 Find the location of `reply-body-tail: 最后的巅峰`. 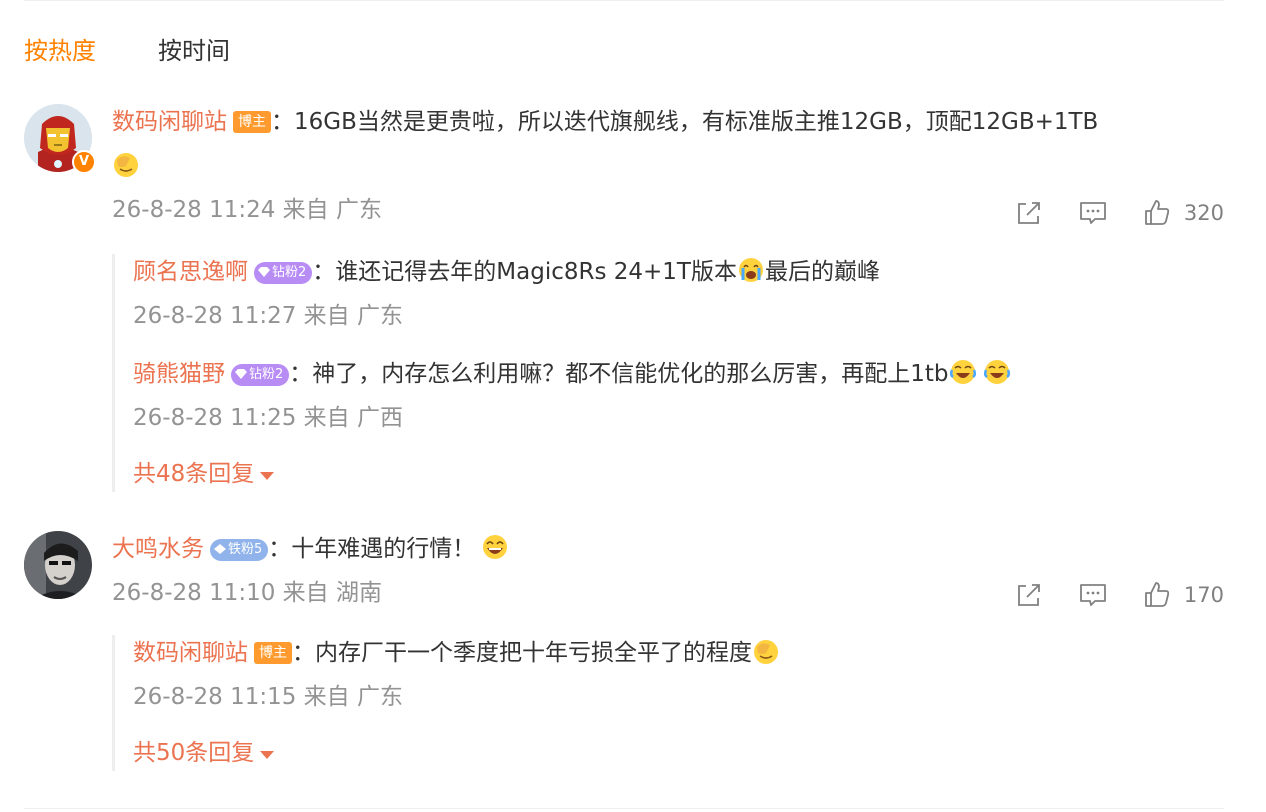

reply-body-tail: 最后的巅峰 is located at coordinates (822, 272).